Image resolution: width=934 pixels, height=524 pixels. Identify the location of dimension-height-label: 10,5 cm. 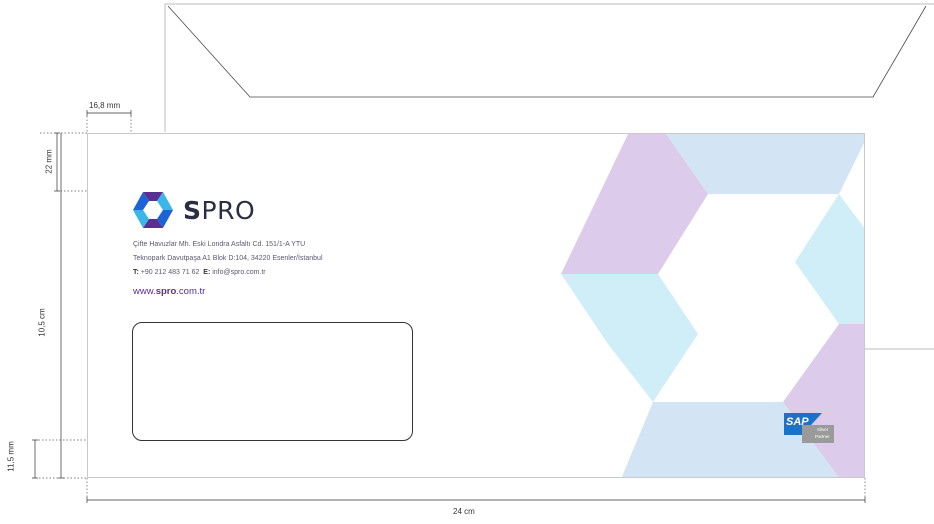
(42, 322).